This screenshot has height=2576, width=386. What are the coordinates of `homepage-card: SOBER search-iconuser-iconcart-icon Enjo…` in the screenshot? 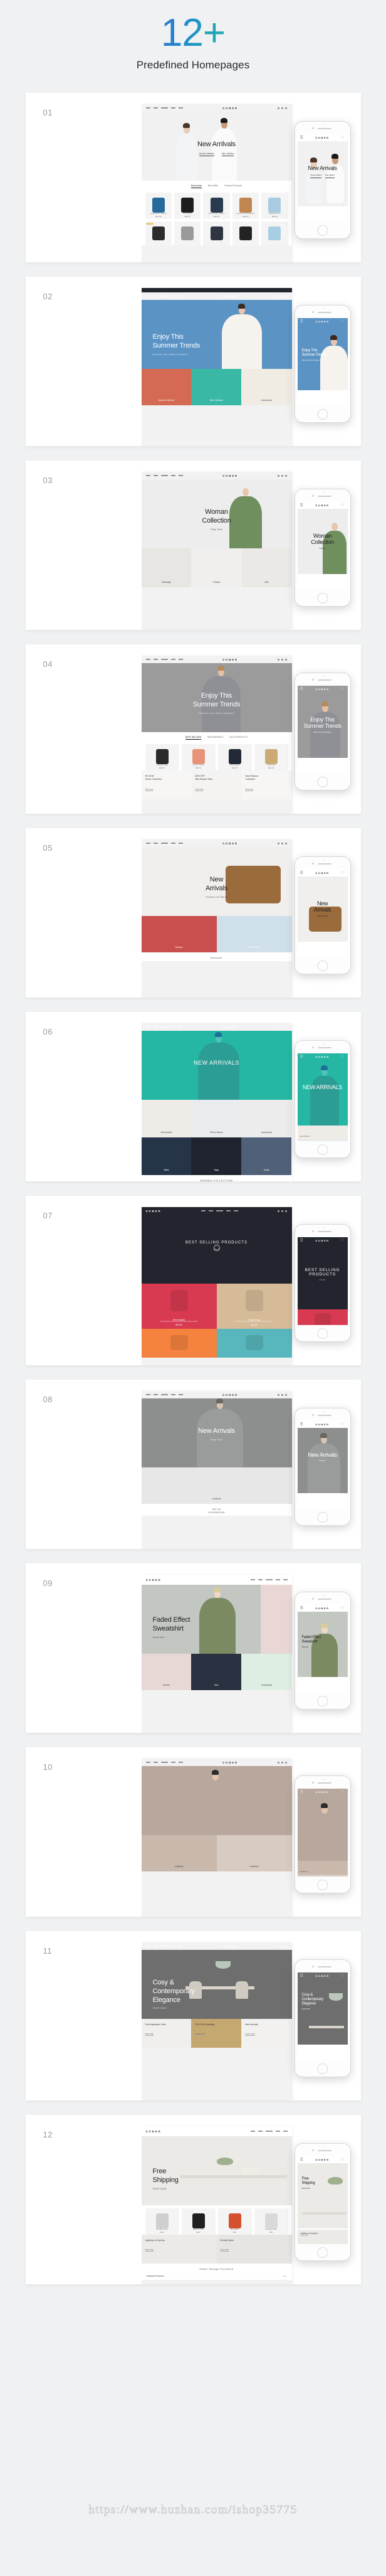 It's located at (193, 729).